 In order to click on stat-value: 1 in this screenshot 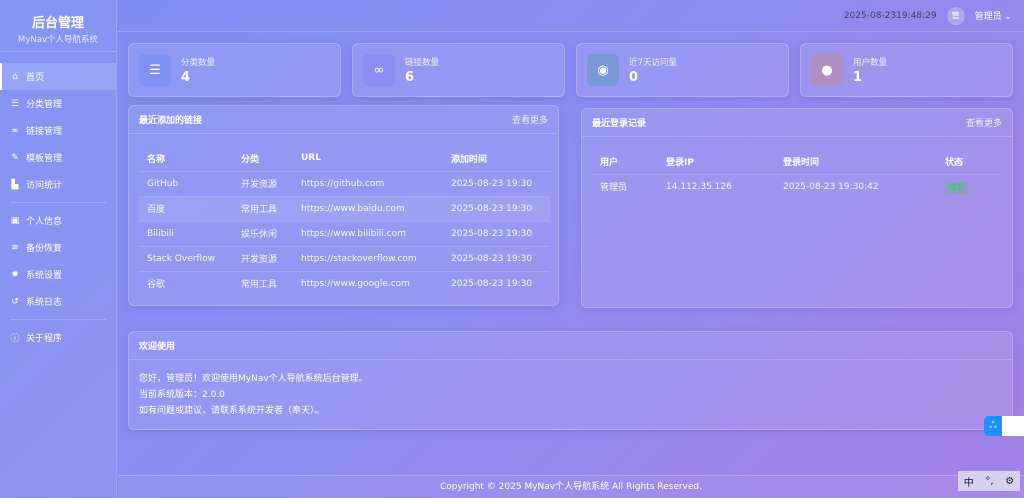, I will do `click(858, 77)`.